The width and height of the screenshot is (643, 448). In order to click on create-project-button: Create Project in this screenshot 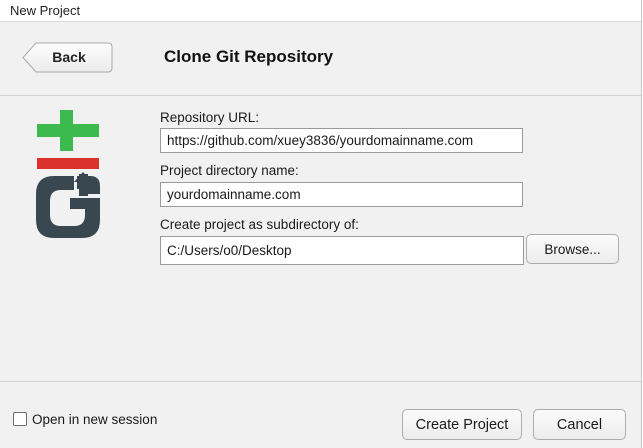, I will do `click(462, 424)`.